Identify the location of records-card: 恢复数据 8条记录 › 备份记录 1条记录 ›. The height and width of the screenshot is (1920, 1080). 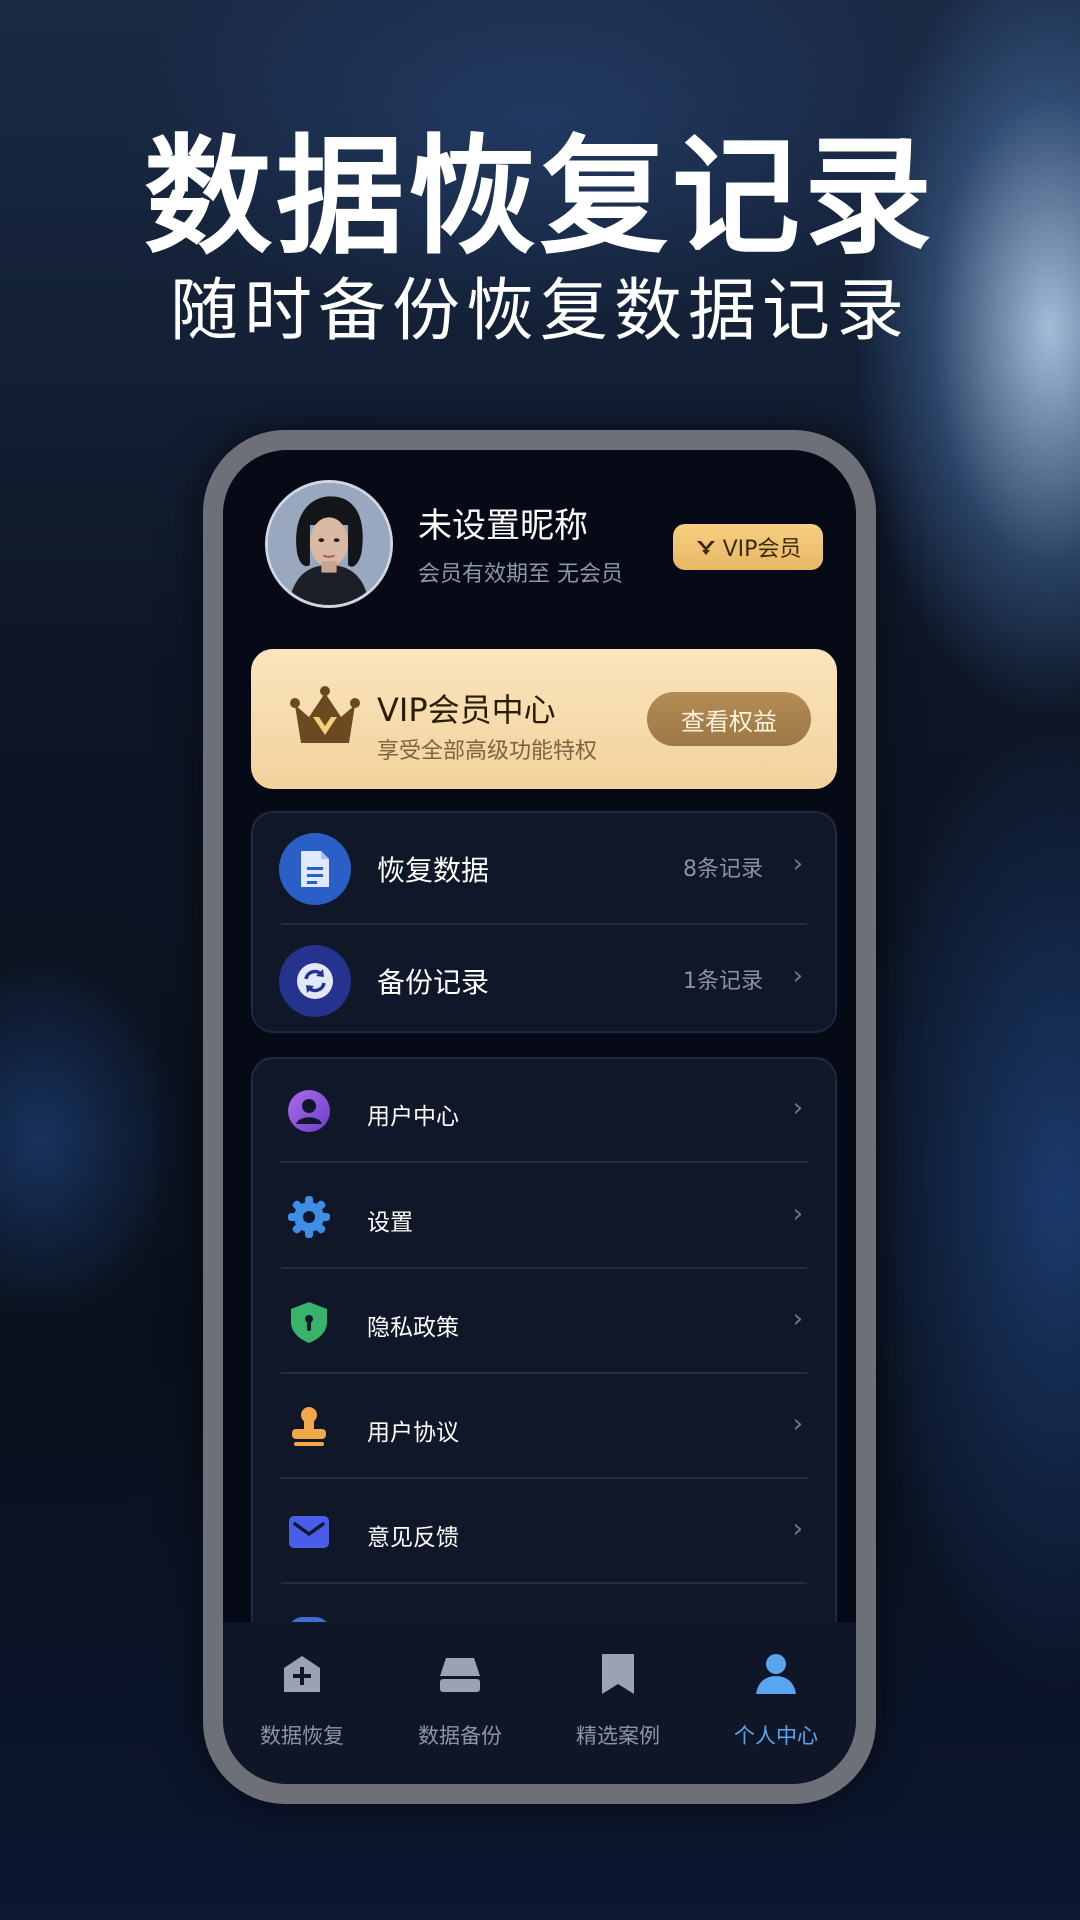
(544, 922).